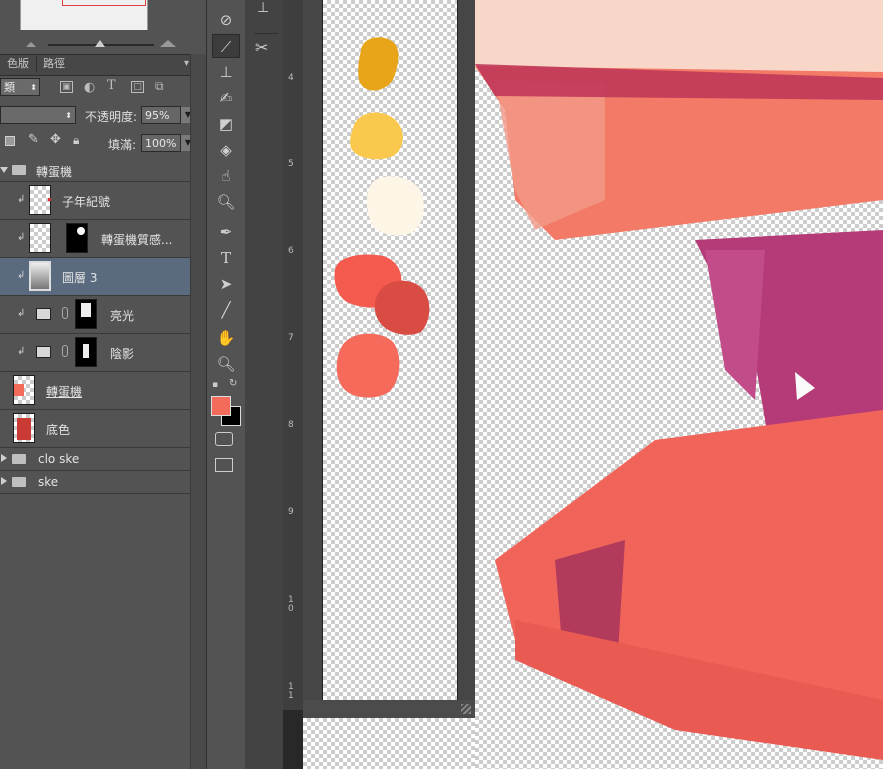  What do you see at coordinates (291, 604) in the screenshot?
I see `ruler-label: 10` at bounding box center [291, 604].